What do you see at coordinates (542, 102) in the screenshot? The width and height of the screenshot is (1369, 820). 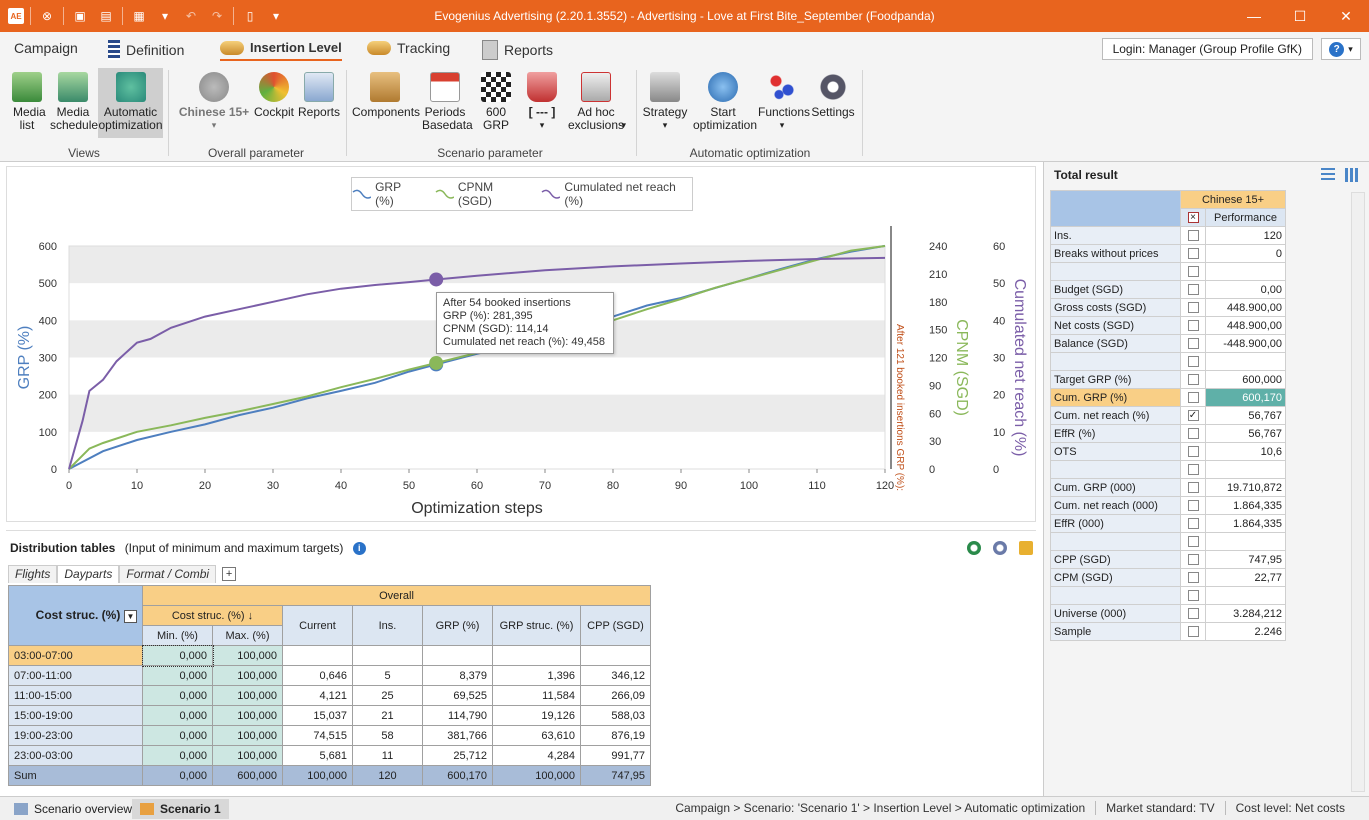 I see `basket-button: [ --- ] ▾` at bounding box center [542, 102].